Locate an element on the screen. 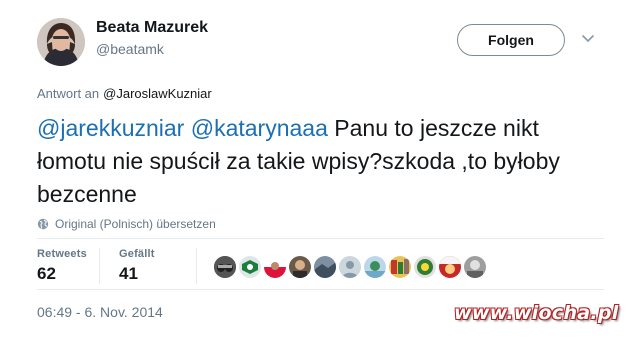 The height and width of the screenshot is (338, 638). reply-prefix: Antwort an is located at coordinates (68, 93).